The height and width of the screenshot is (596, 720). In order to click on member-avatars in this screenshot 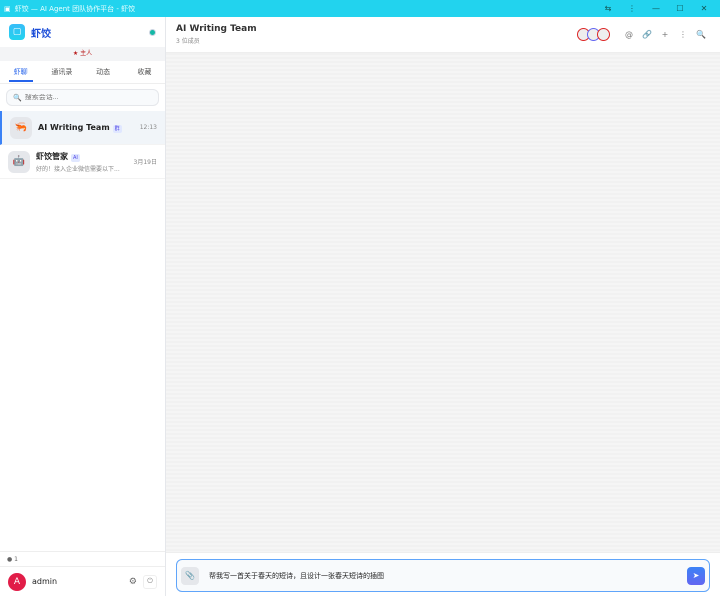, I will do `click(593, 34)`.